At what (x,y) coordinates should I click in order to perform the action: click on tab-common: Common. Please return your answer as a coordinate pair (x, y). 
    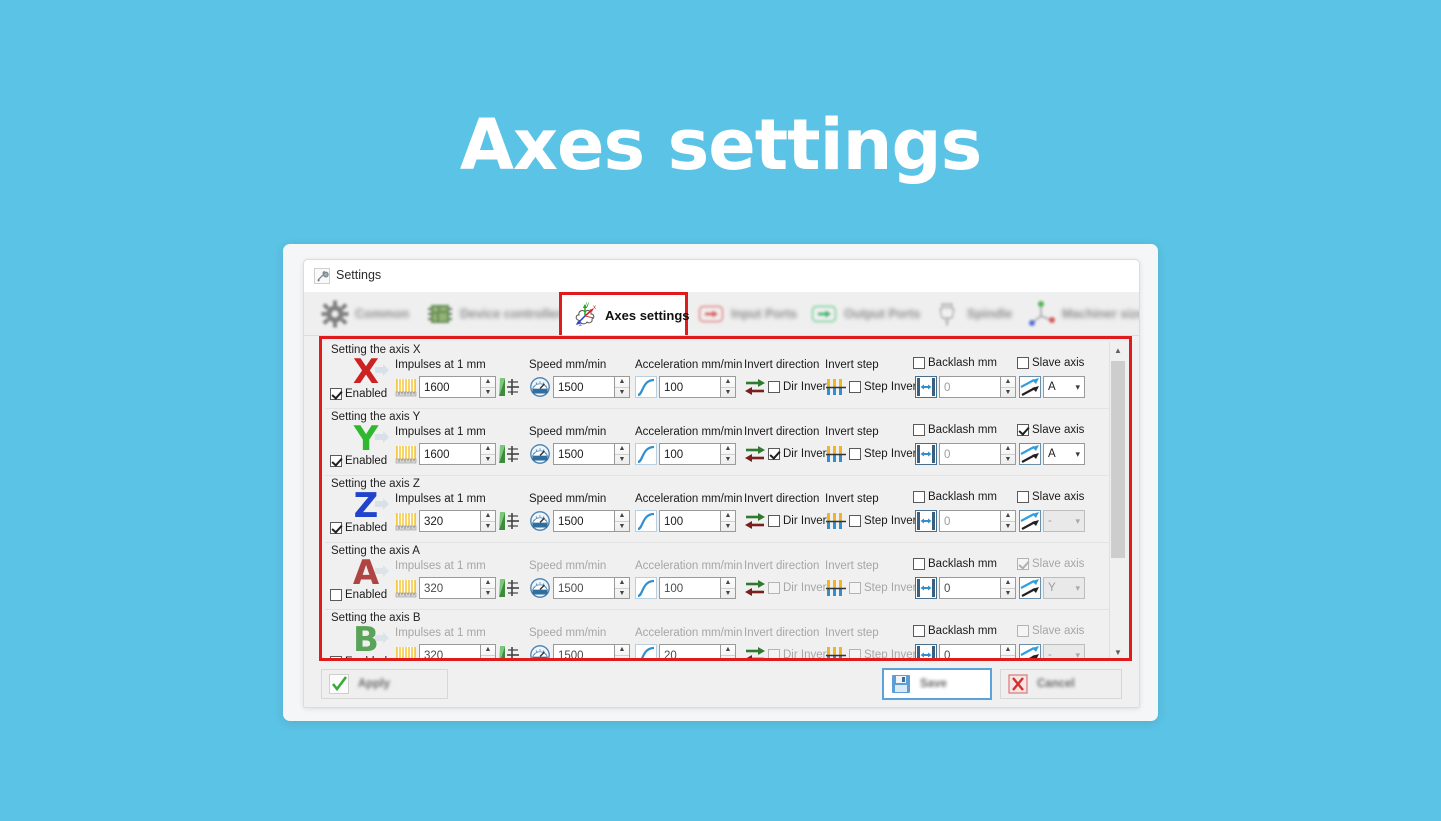
    Looking at the image, I should click on (364, 313).